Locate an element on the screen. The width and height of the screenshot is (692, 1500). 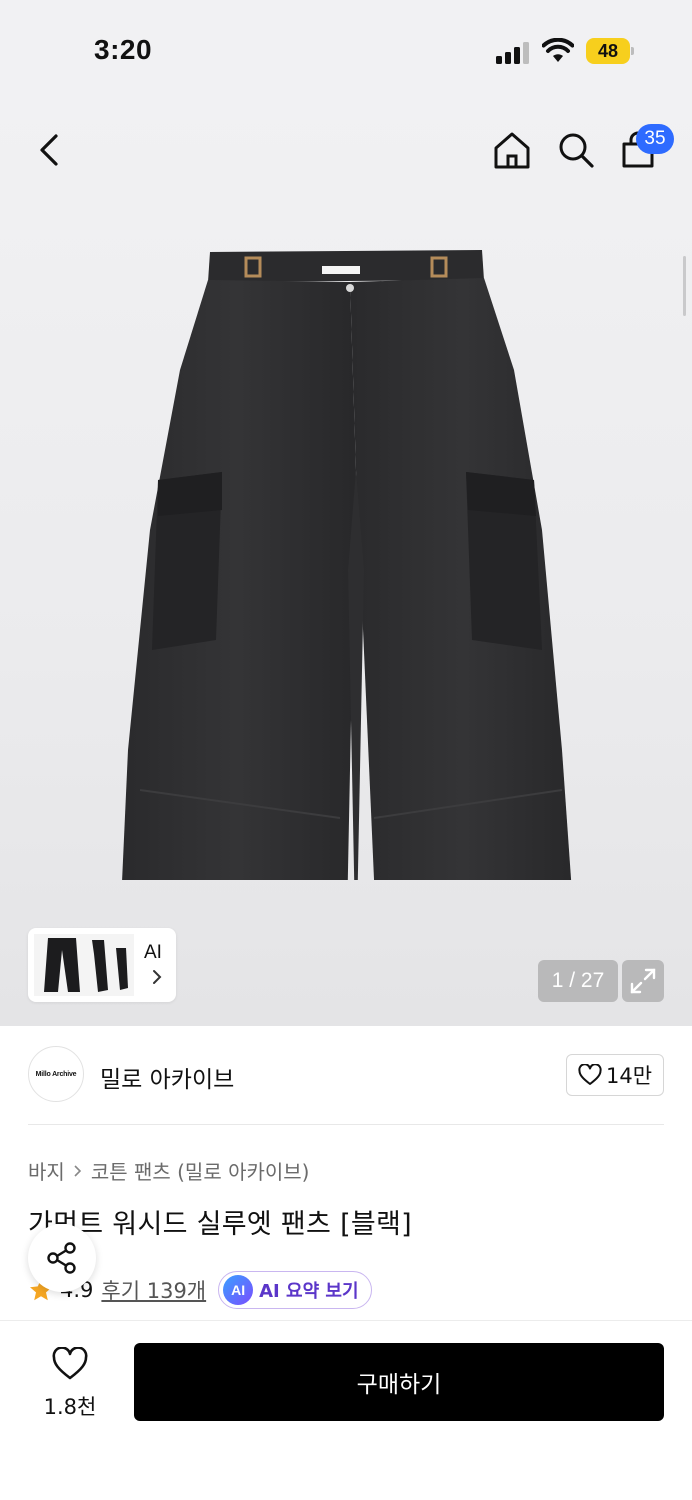
expand-image-button is located at coordinates (643, 981).